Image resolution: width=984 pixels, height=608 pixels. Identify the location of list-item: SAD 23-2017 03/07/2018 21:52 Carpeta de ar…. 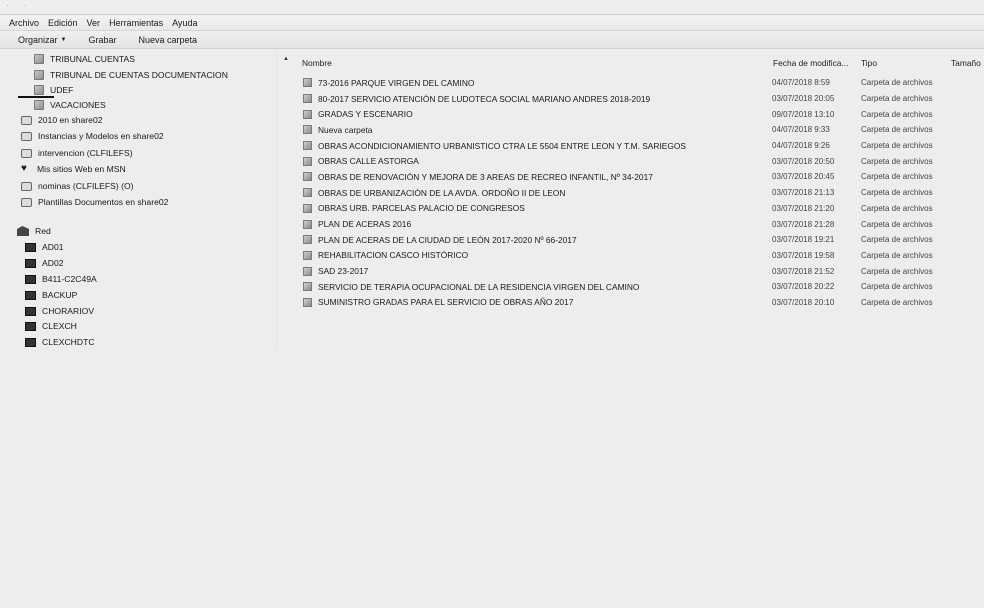
(642, 271).